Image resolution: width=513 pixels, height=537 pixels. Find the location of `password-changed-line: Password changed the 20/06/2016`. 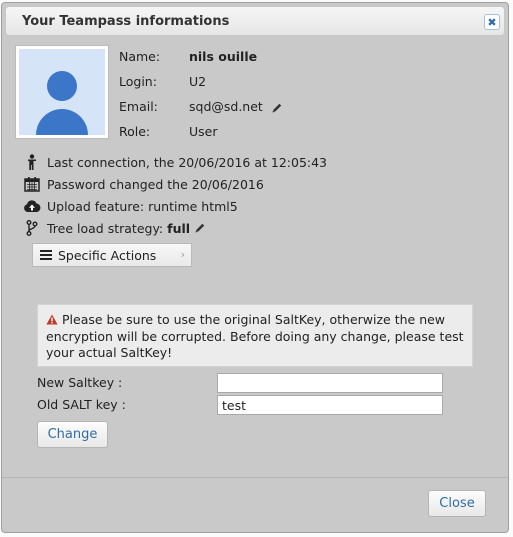

password-changed-line: Password changed the 20/06/2016 is located at coordinates (143, 184).